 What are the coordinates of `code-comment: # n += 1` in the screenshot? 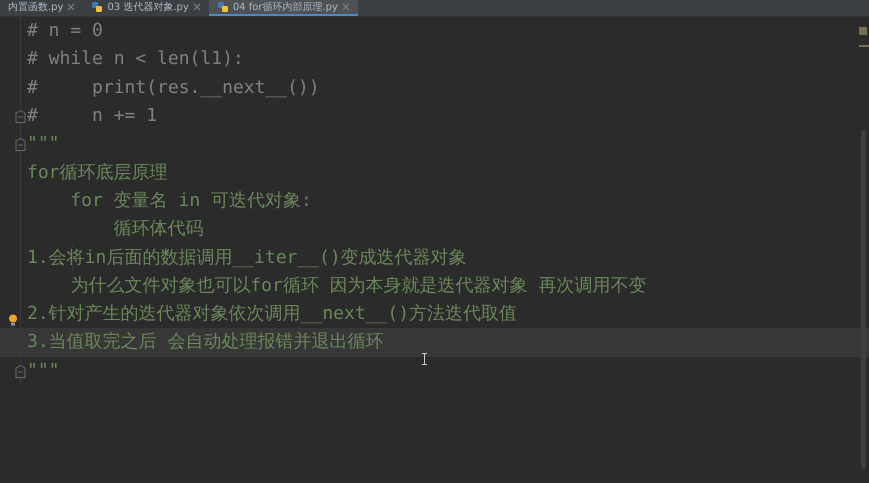 It's located at (92, 116).